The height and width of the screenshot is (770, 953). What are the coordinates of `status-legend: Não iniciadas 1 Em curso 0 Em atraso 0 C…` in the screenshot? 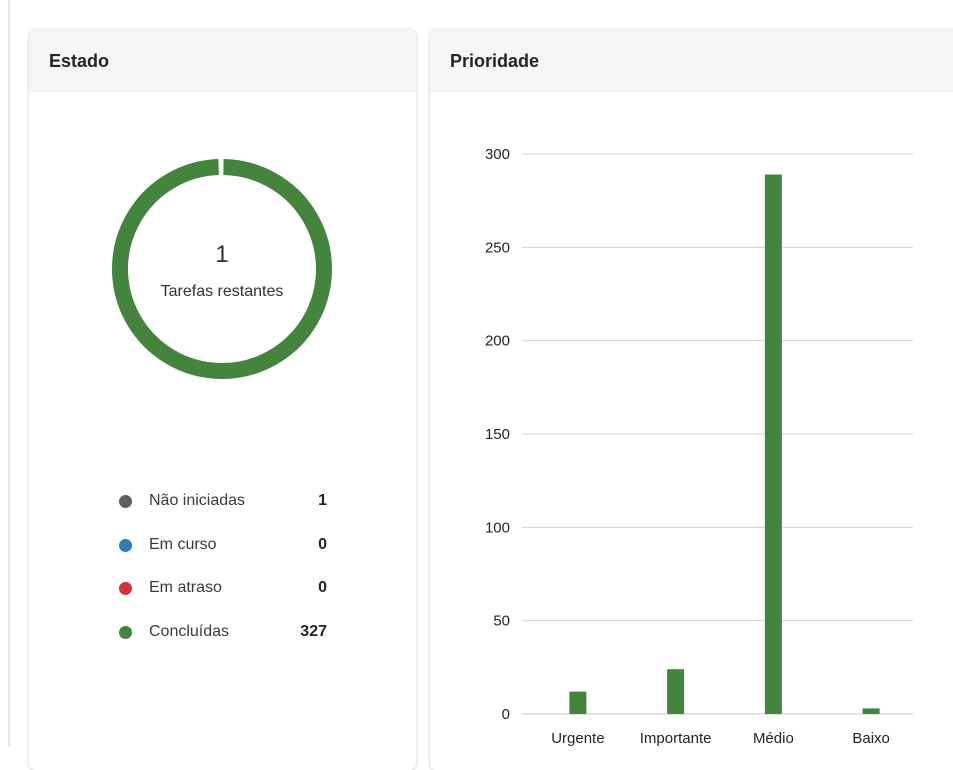 It's located at (223, 577).